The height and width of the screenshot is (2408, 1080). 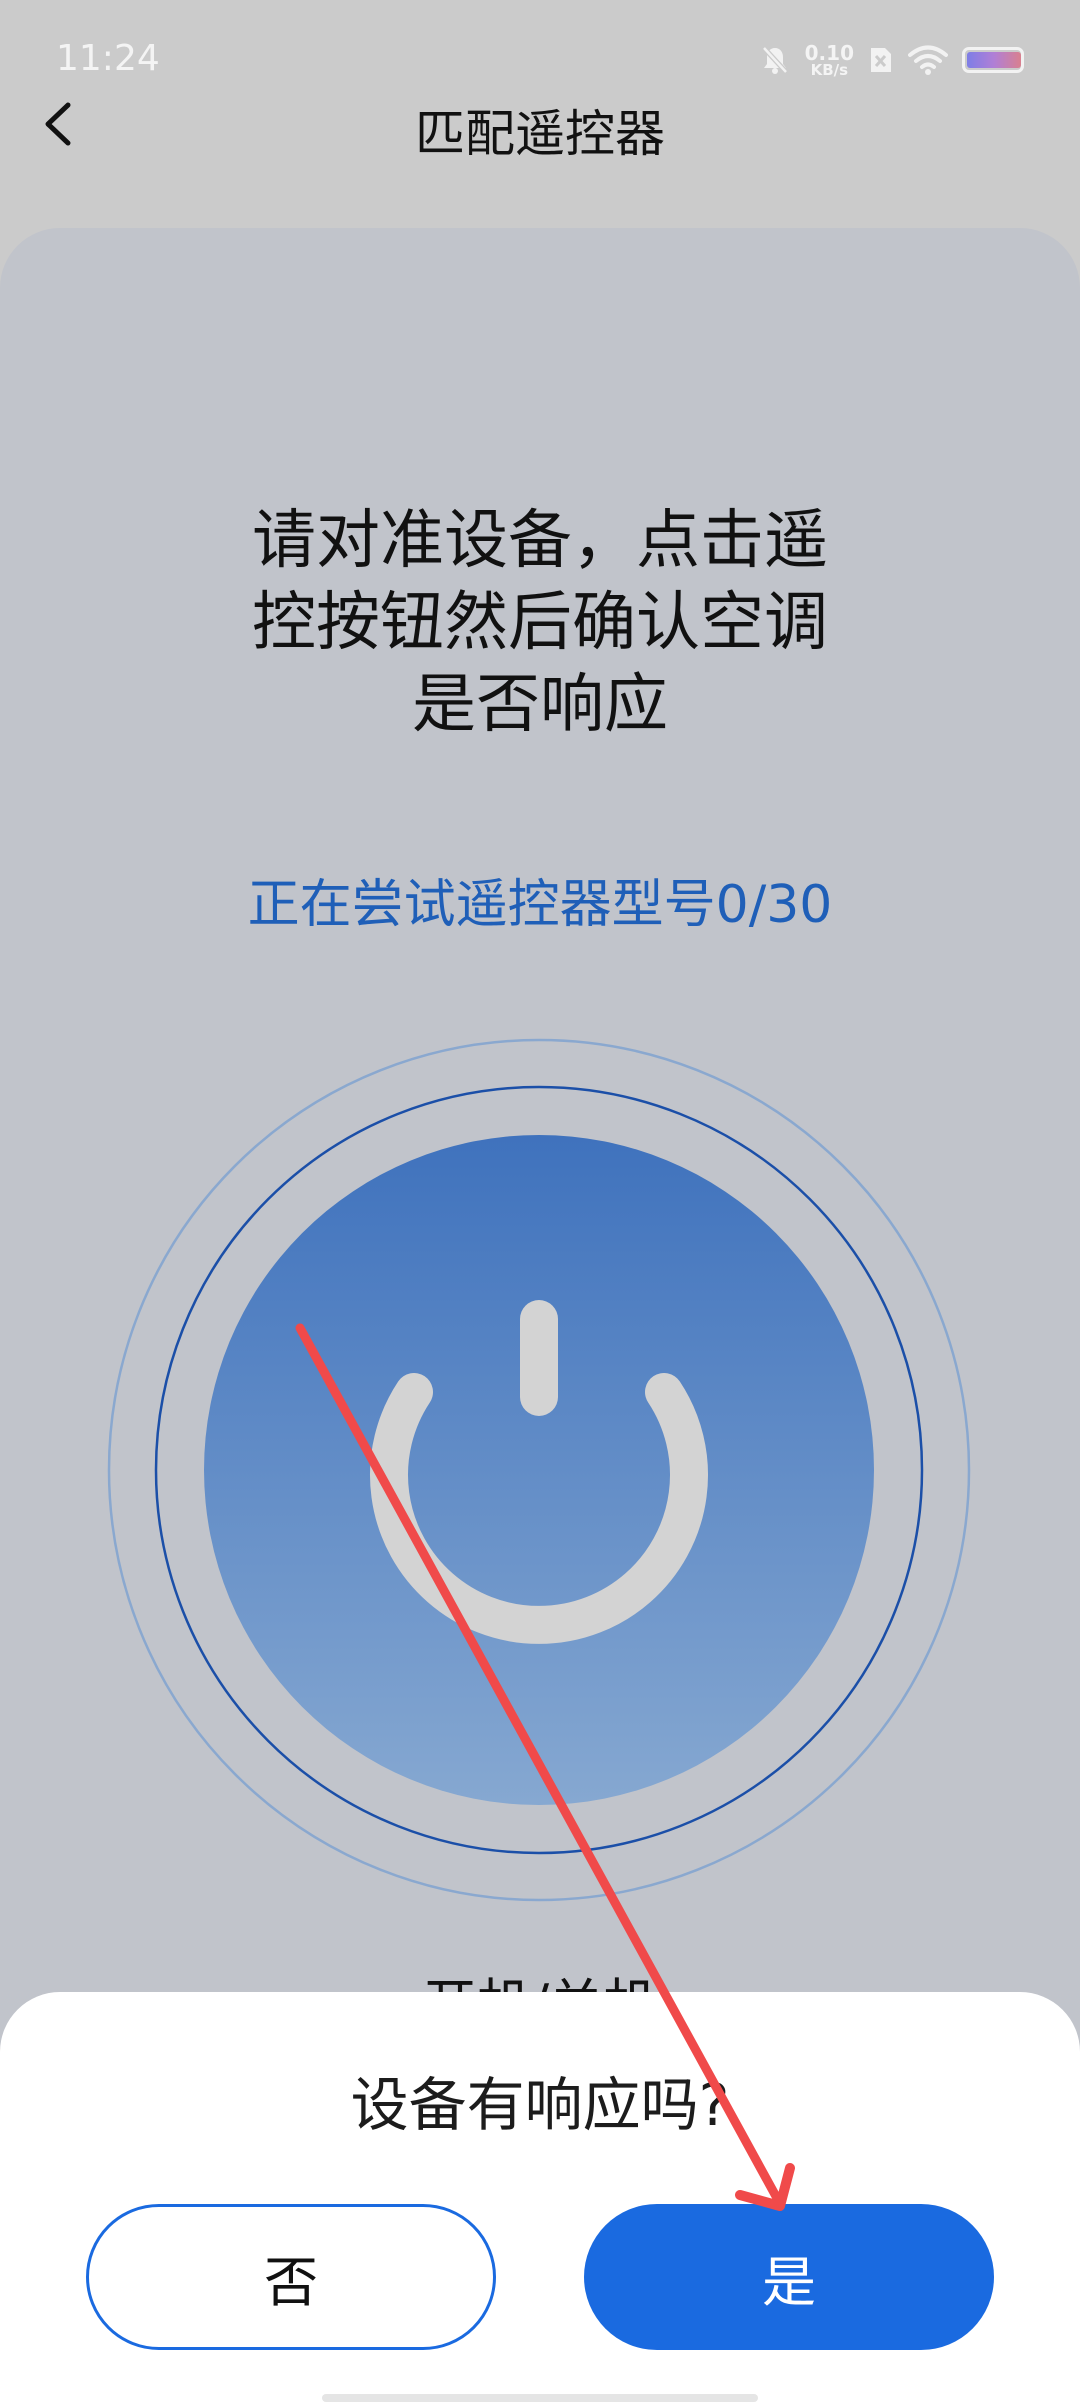 I want to click on battery-icon, so click(x=993, y=60).